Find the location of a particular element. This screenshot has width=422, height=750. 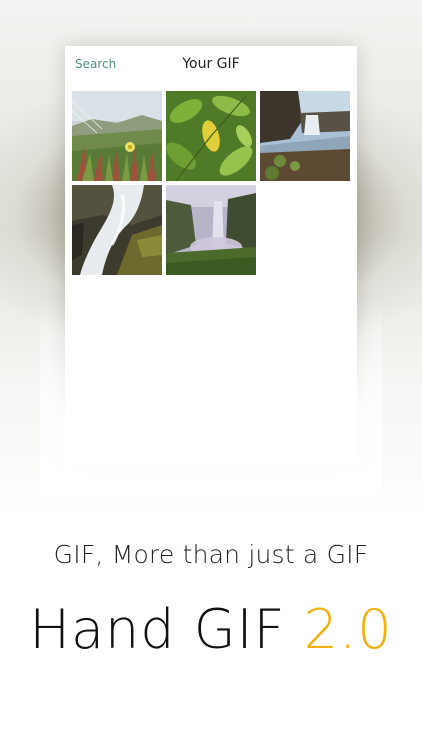

page-title: Your GIF is located at coordinates (211, 64).